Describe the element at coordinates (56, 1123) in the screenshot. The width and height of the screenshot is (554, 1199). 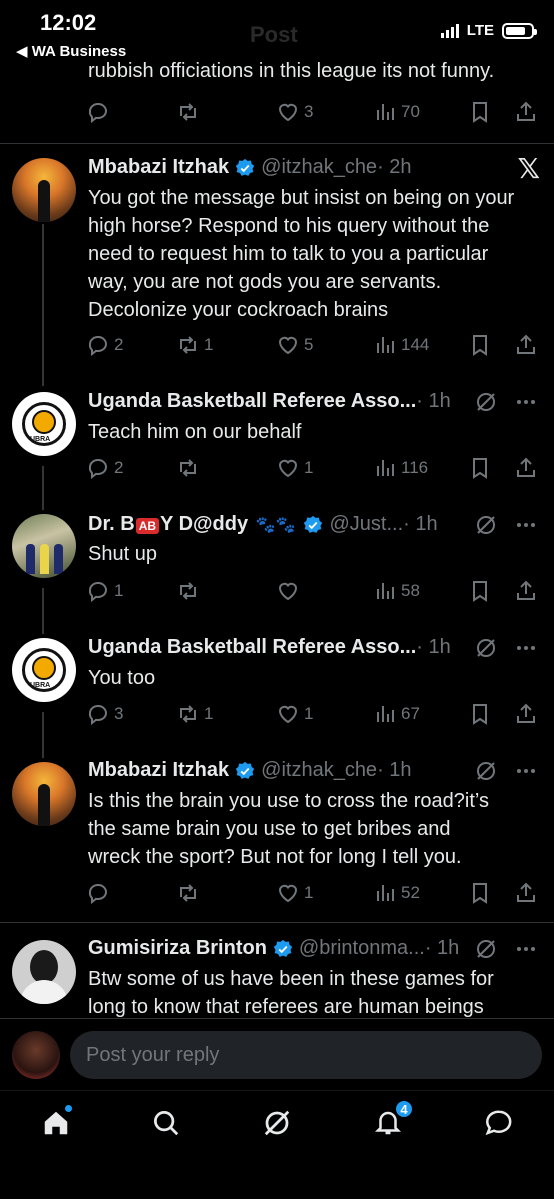
I see `nav-home` at that location.